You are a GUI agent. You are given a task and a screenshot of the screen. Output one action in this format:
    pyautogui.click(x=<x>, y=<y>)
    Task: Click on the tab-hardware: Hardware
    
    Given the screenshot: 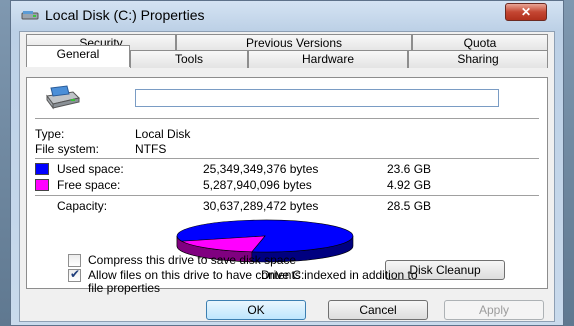 What is the action you would take?
    pyautogui.click(x=328, y=59)
    